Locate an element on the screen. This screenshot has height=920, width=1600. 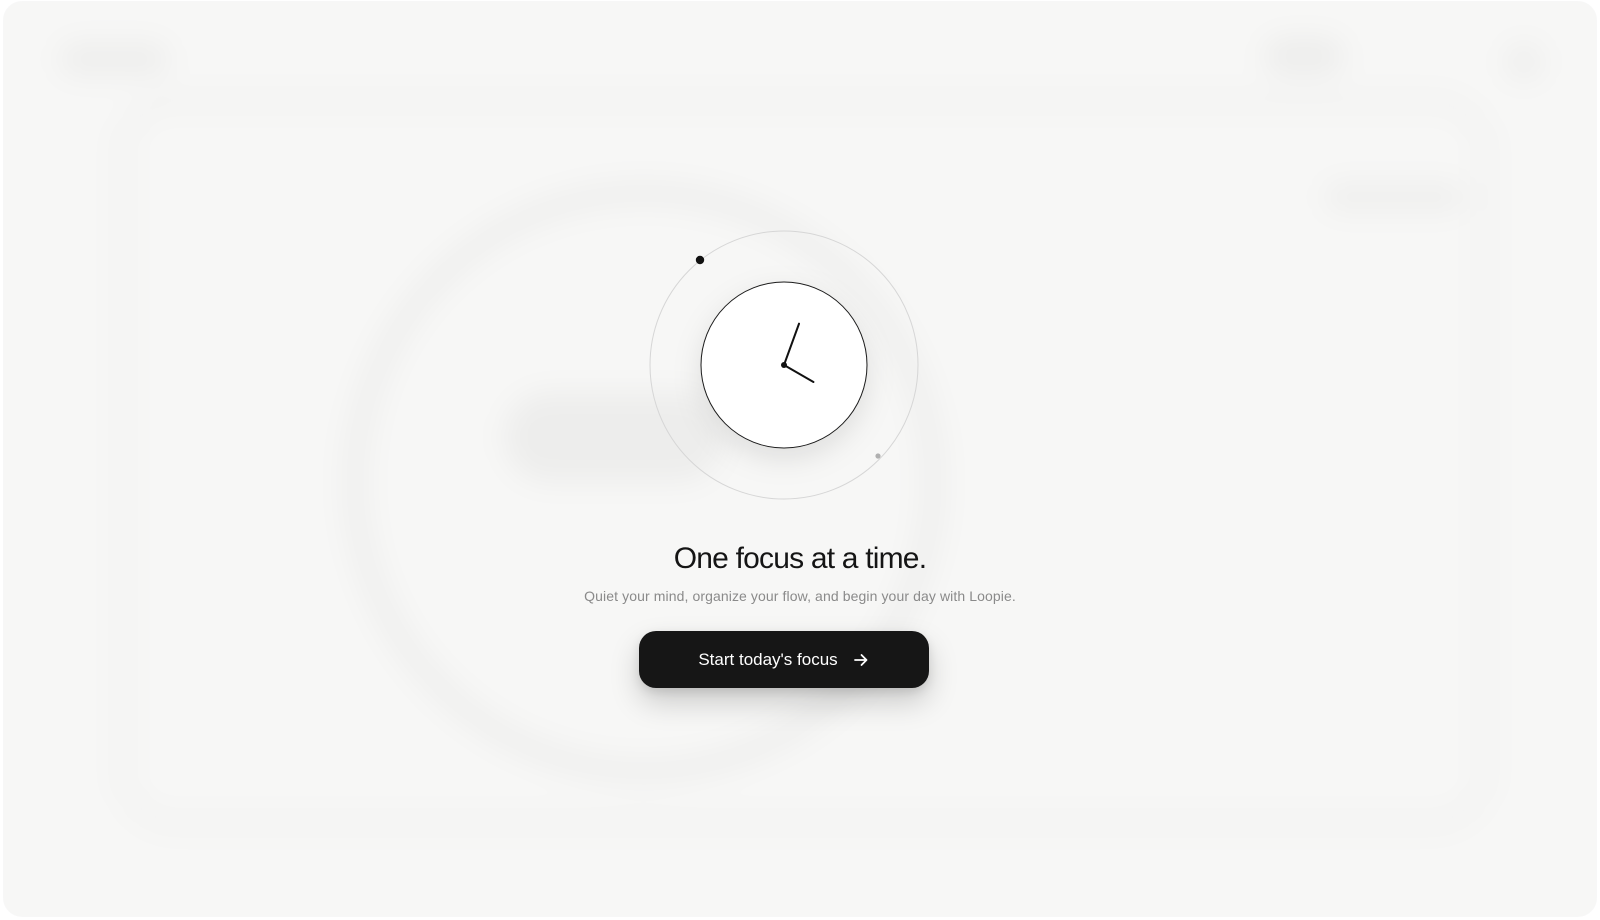
clock-center-dot is located at coordinates (784, 365).